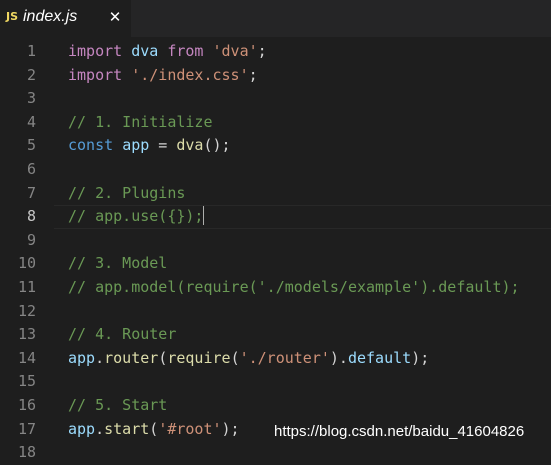 This screenshot has width=551, height=465. Describe the element at coordinates (275, 241) in the screenshot. I see `code-line: 9` at that location.